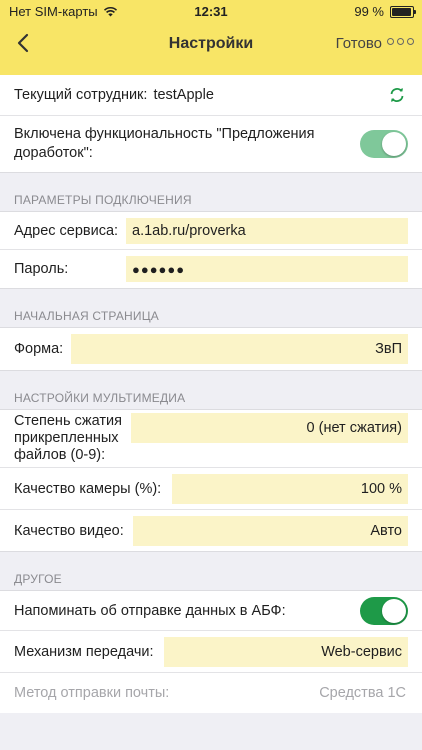 The image size is (422, 750). I want to click on form-select: ЗвП, so click(239, 349).